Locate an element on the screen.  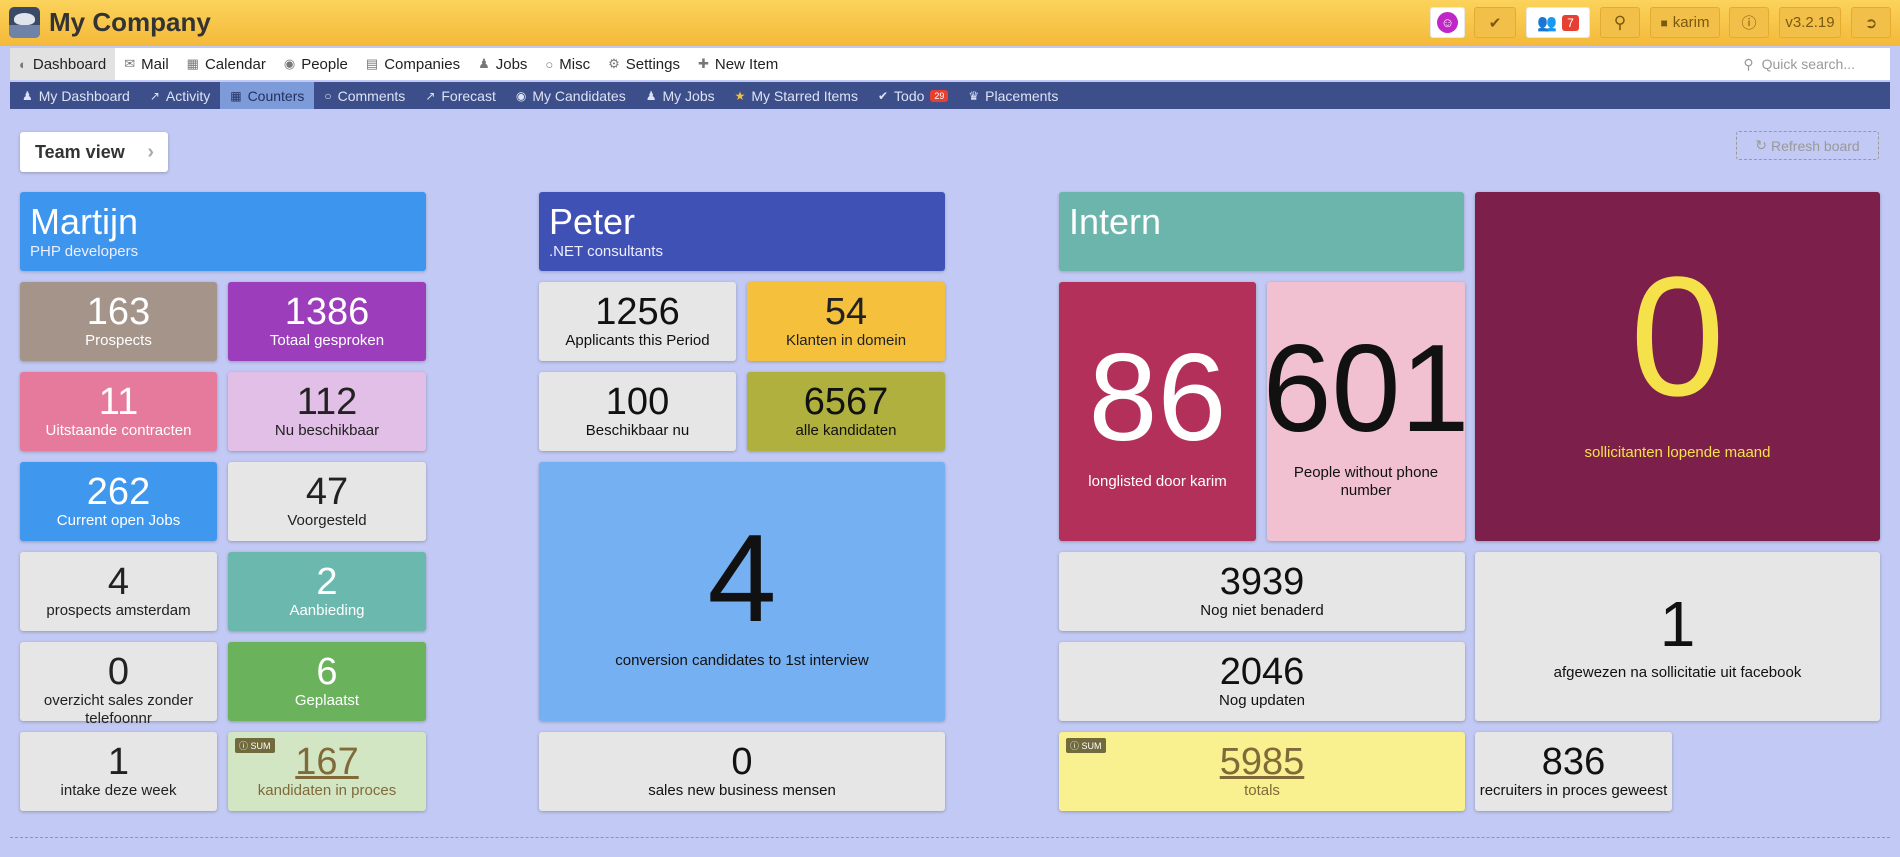
board-divider is located at coordinates (950, 837).